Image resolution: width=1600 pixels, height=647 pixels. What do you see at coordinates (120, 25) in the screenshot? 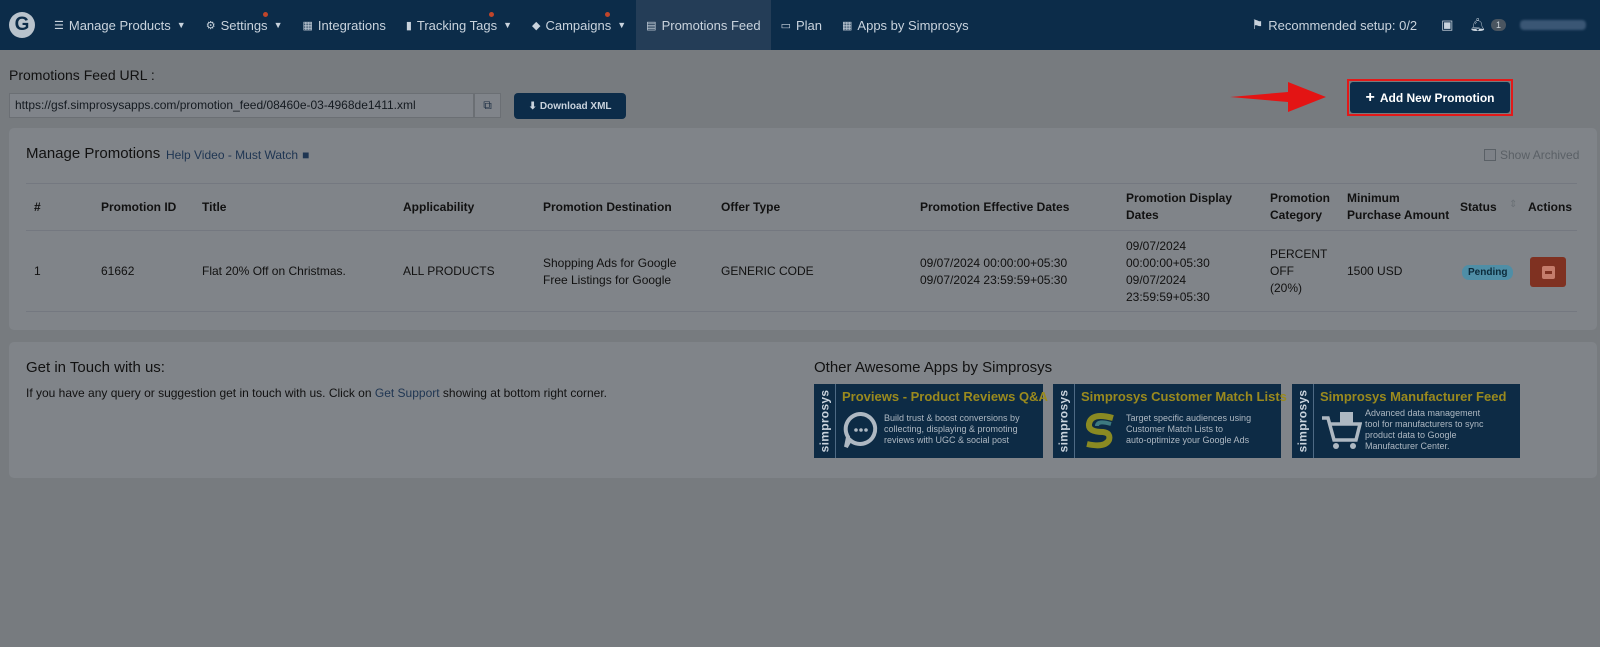
I see `nav-manage-products: ☰ Manage Products ▼` at bounding box center [120, 25].